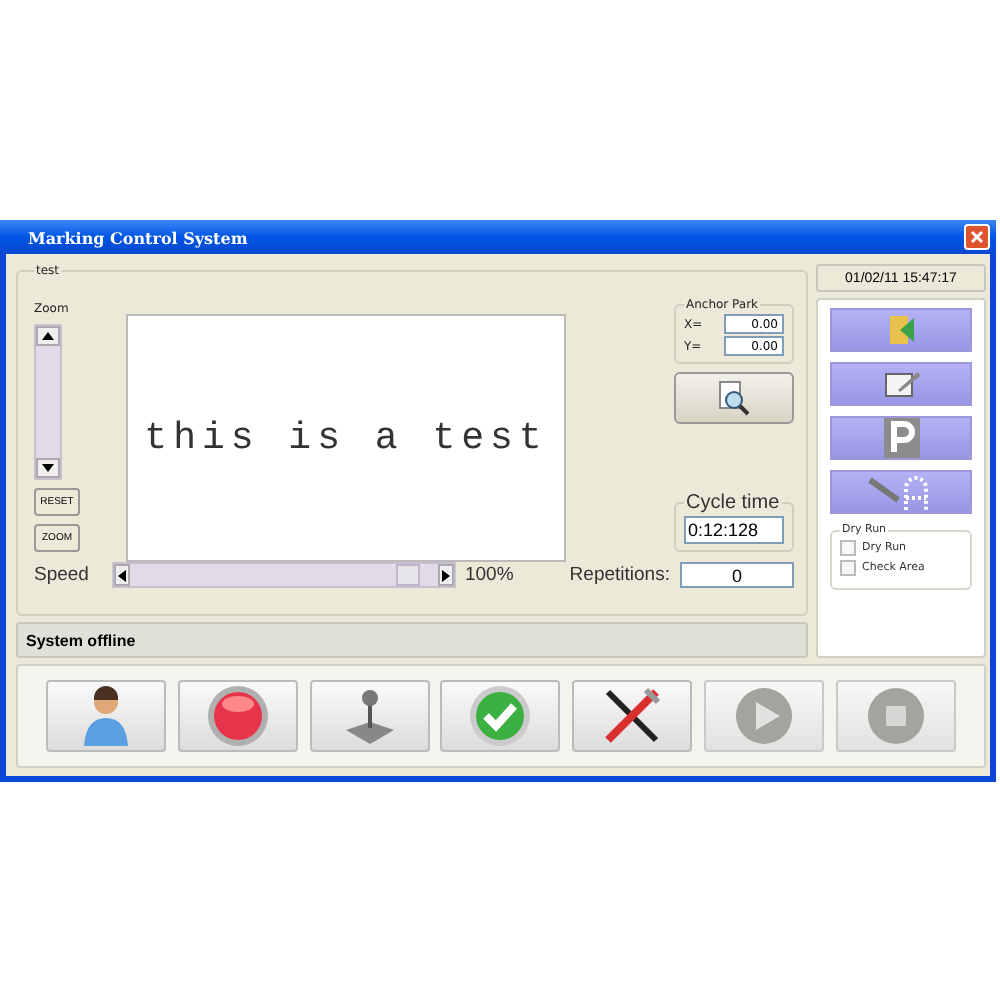 The image size is (1000, 1000). I want to click on user-icon, so click(106, 716).